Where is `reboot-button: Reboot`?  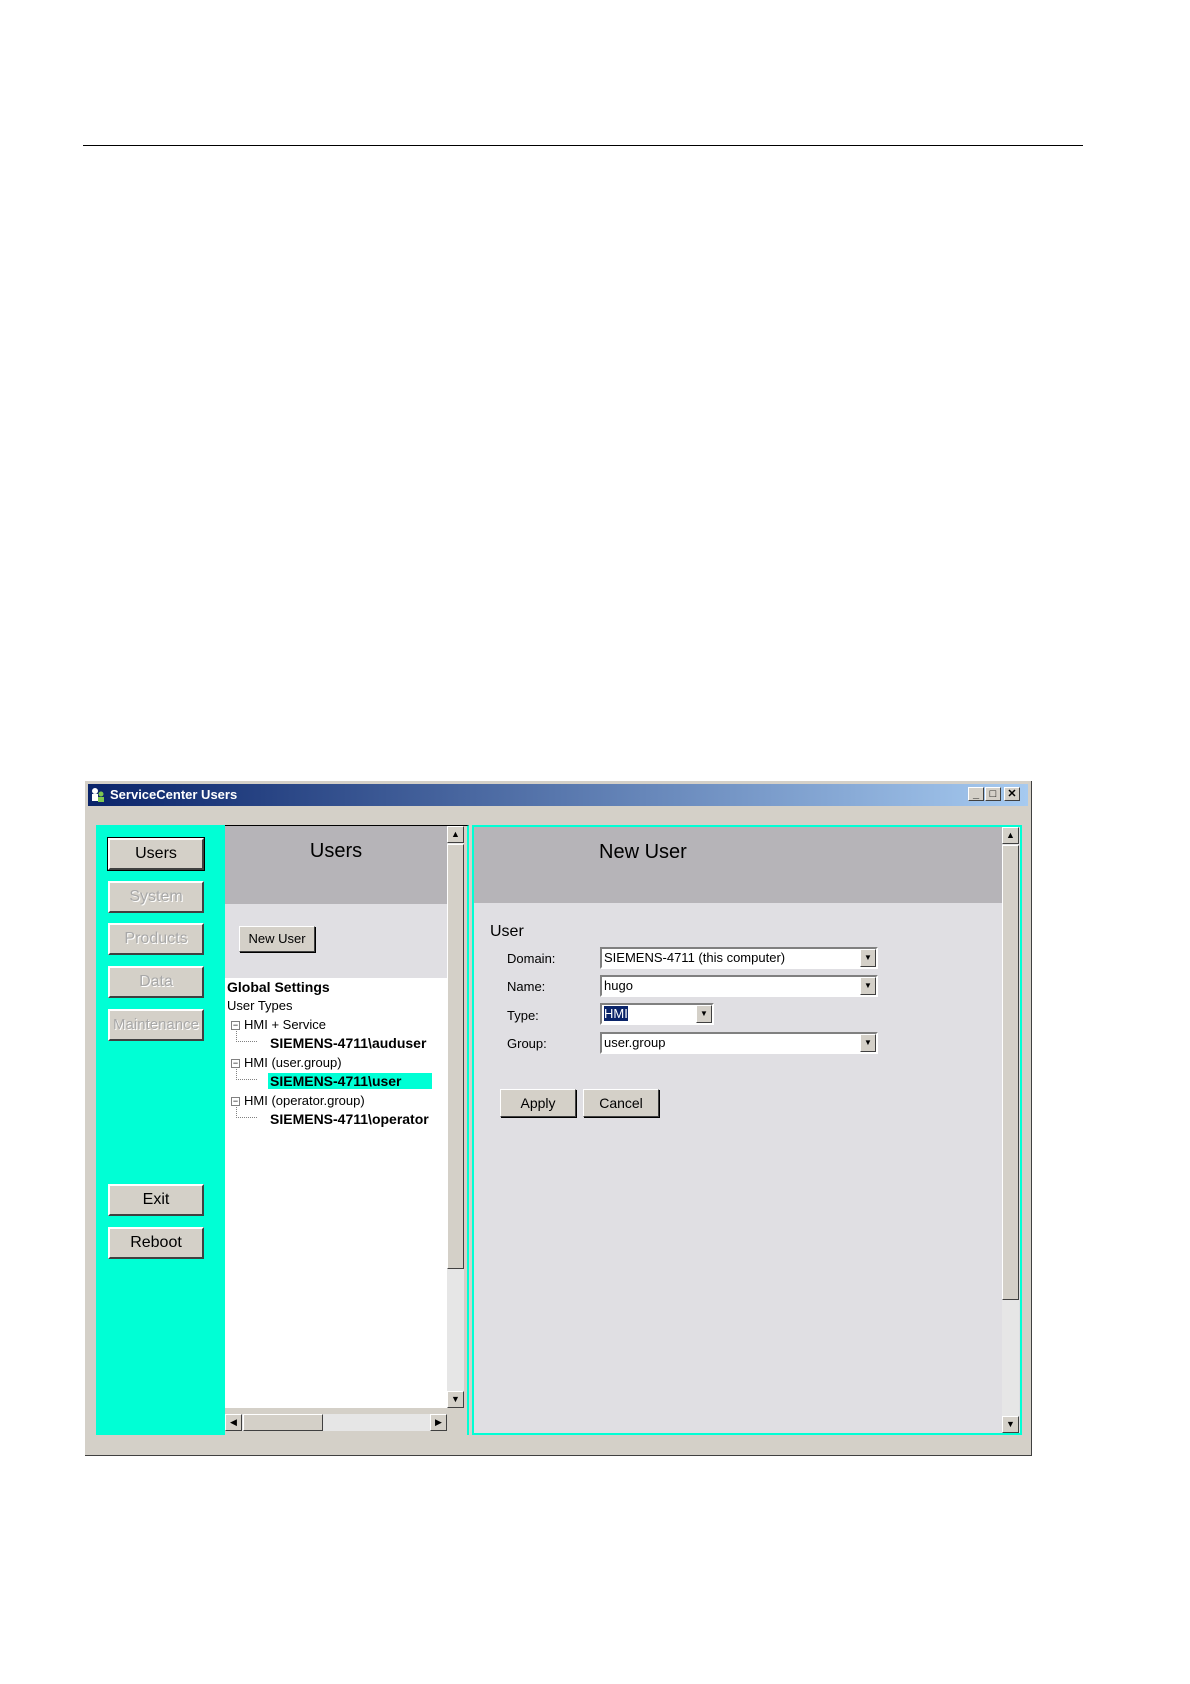 reboot-button: Reboot is located at coordinates (156, 1243).